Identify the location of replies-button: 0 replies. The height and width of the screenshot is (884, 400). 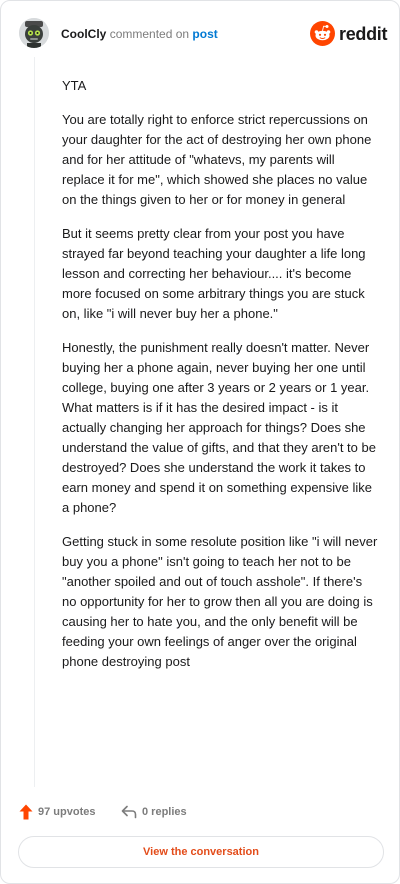
(154, 812).